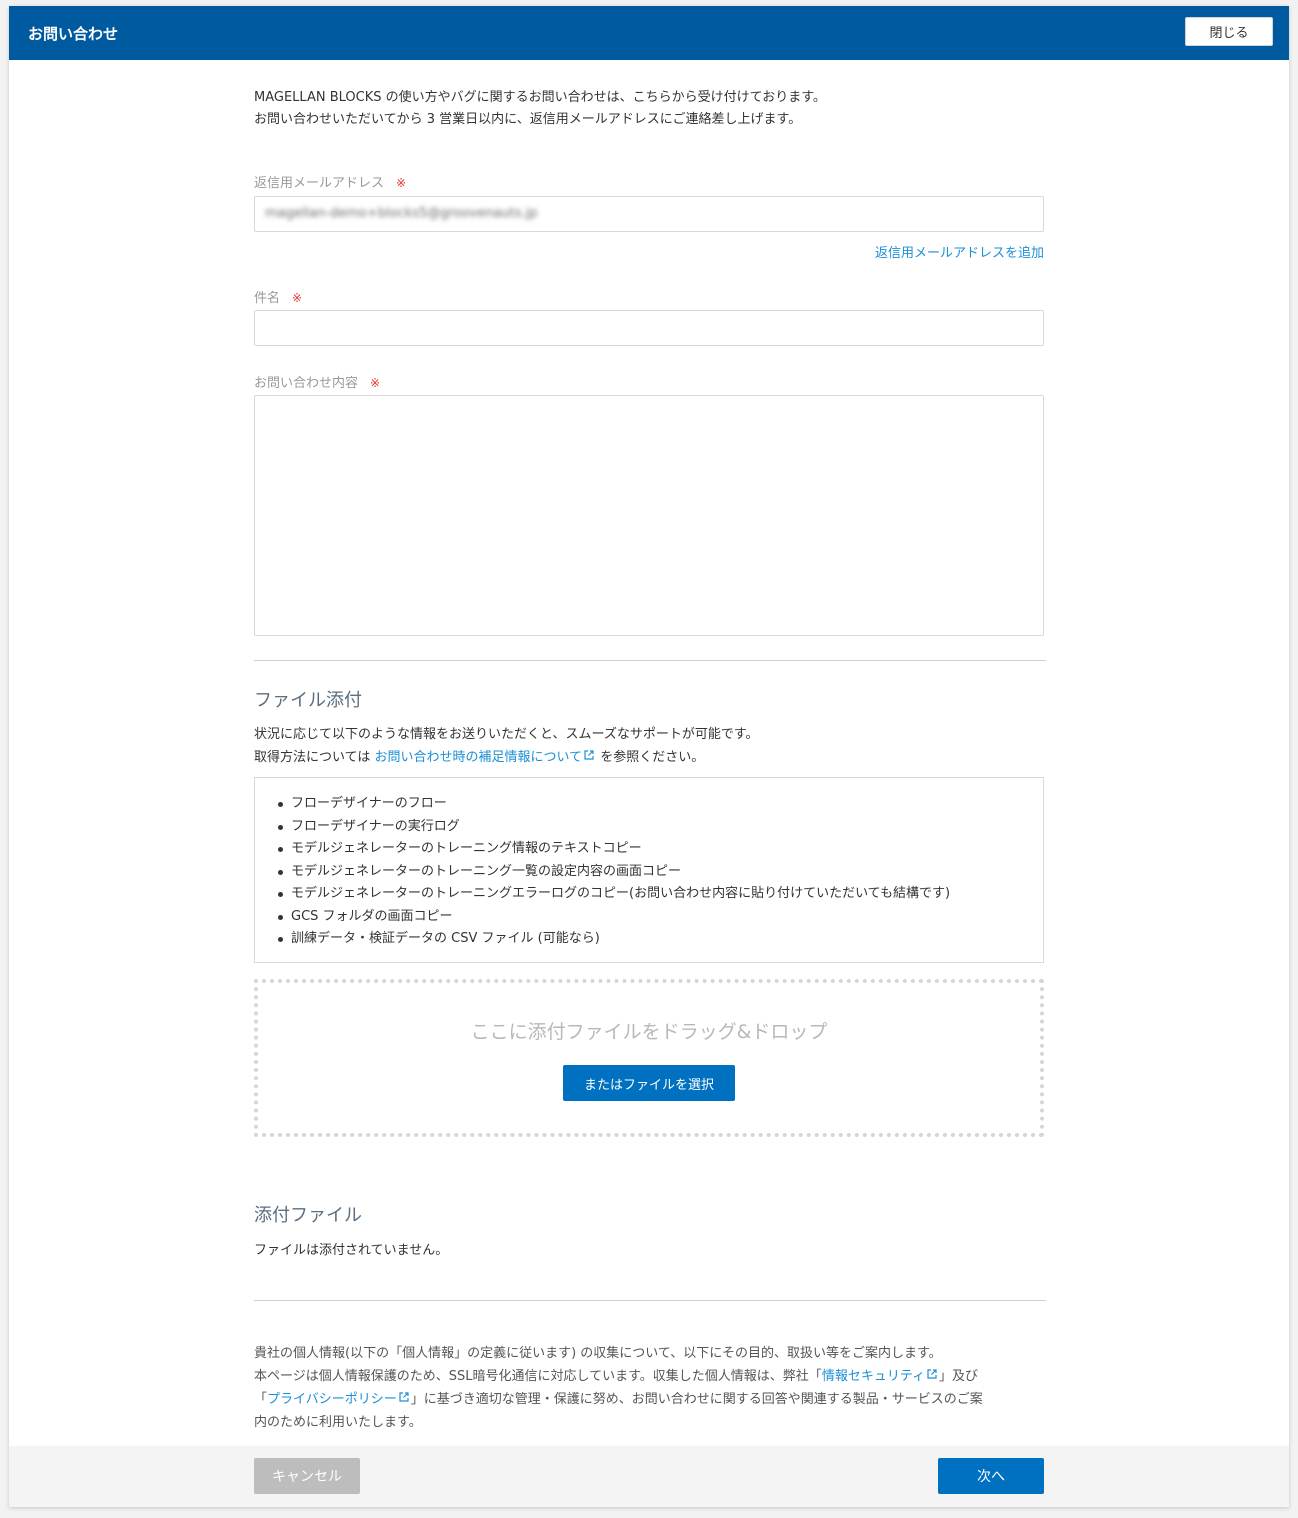 The image size is (1298, 1518). I want to click on email-label: 返信用メールアドレス ※, so click(330, 181).